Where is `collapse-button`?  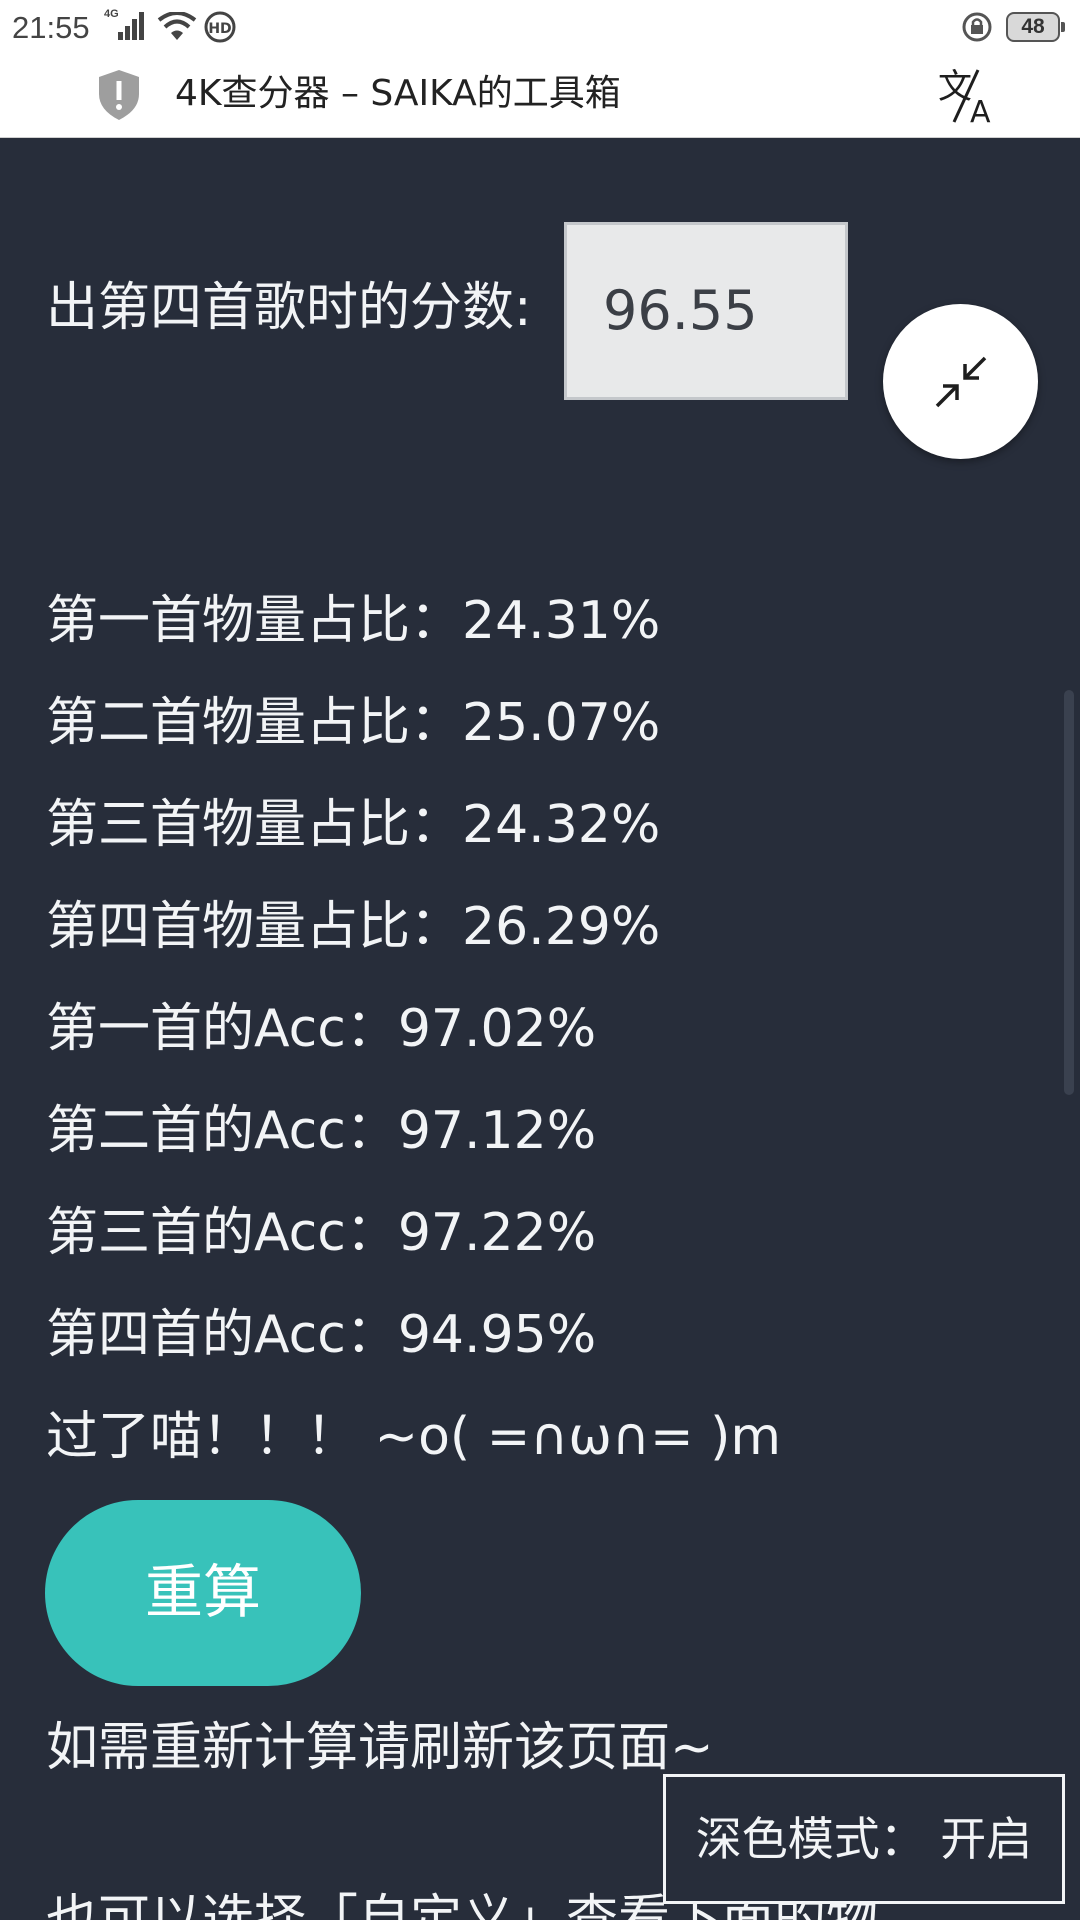
collapse-button is located at coordinates (960, 381).